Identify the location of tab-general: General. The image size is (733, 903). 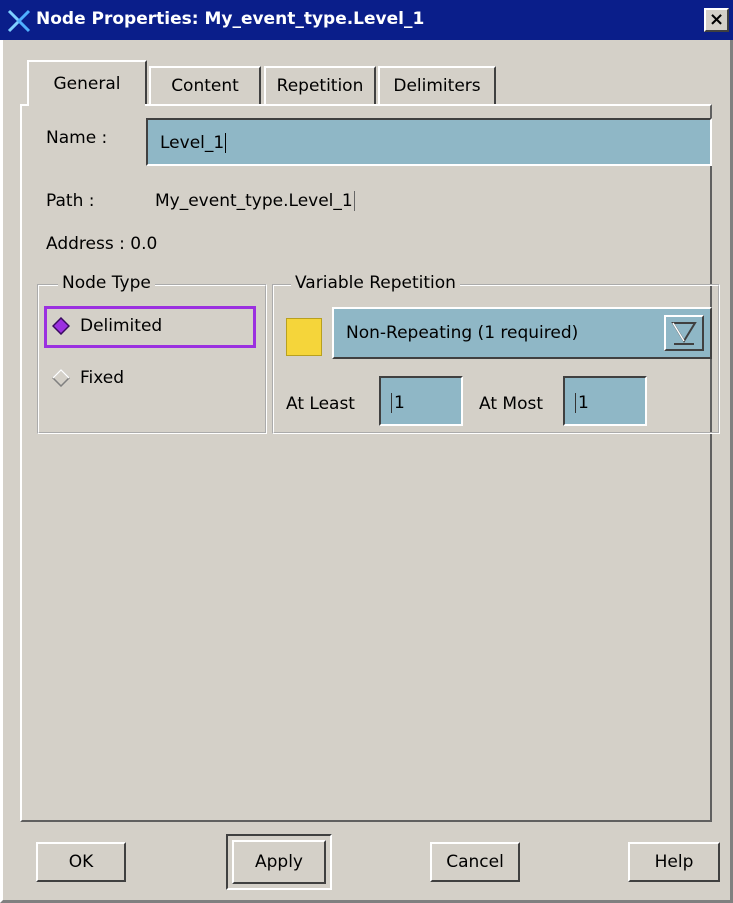
(87, 83).